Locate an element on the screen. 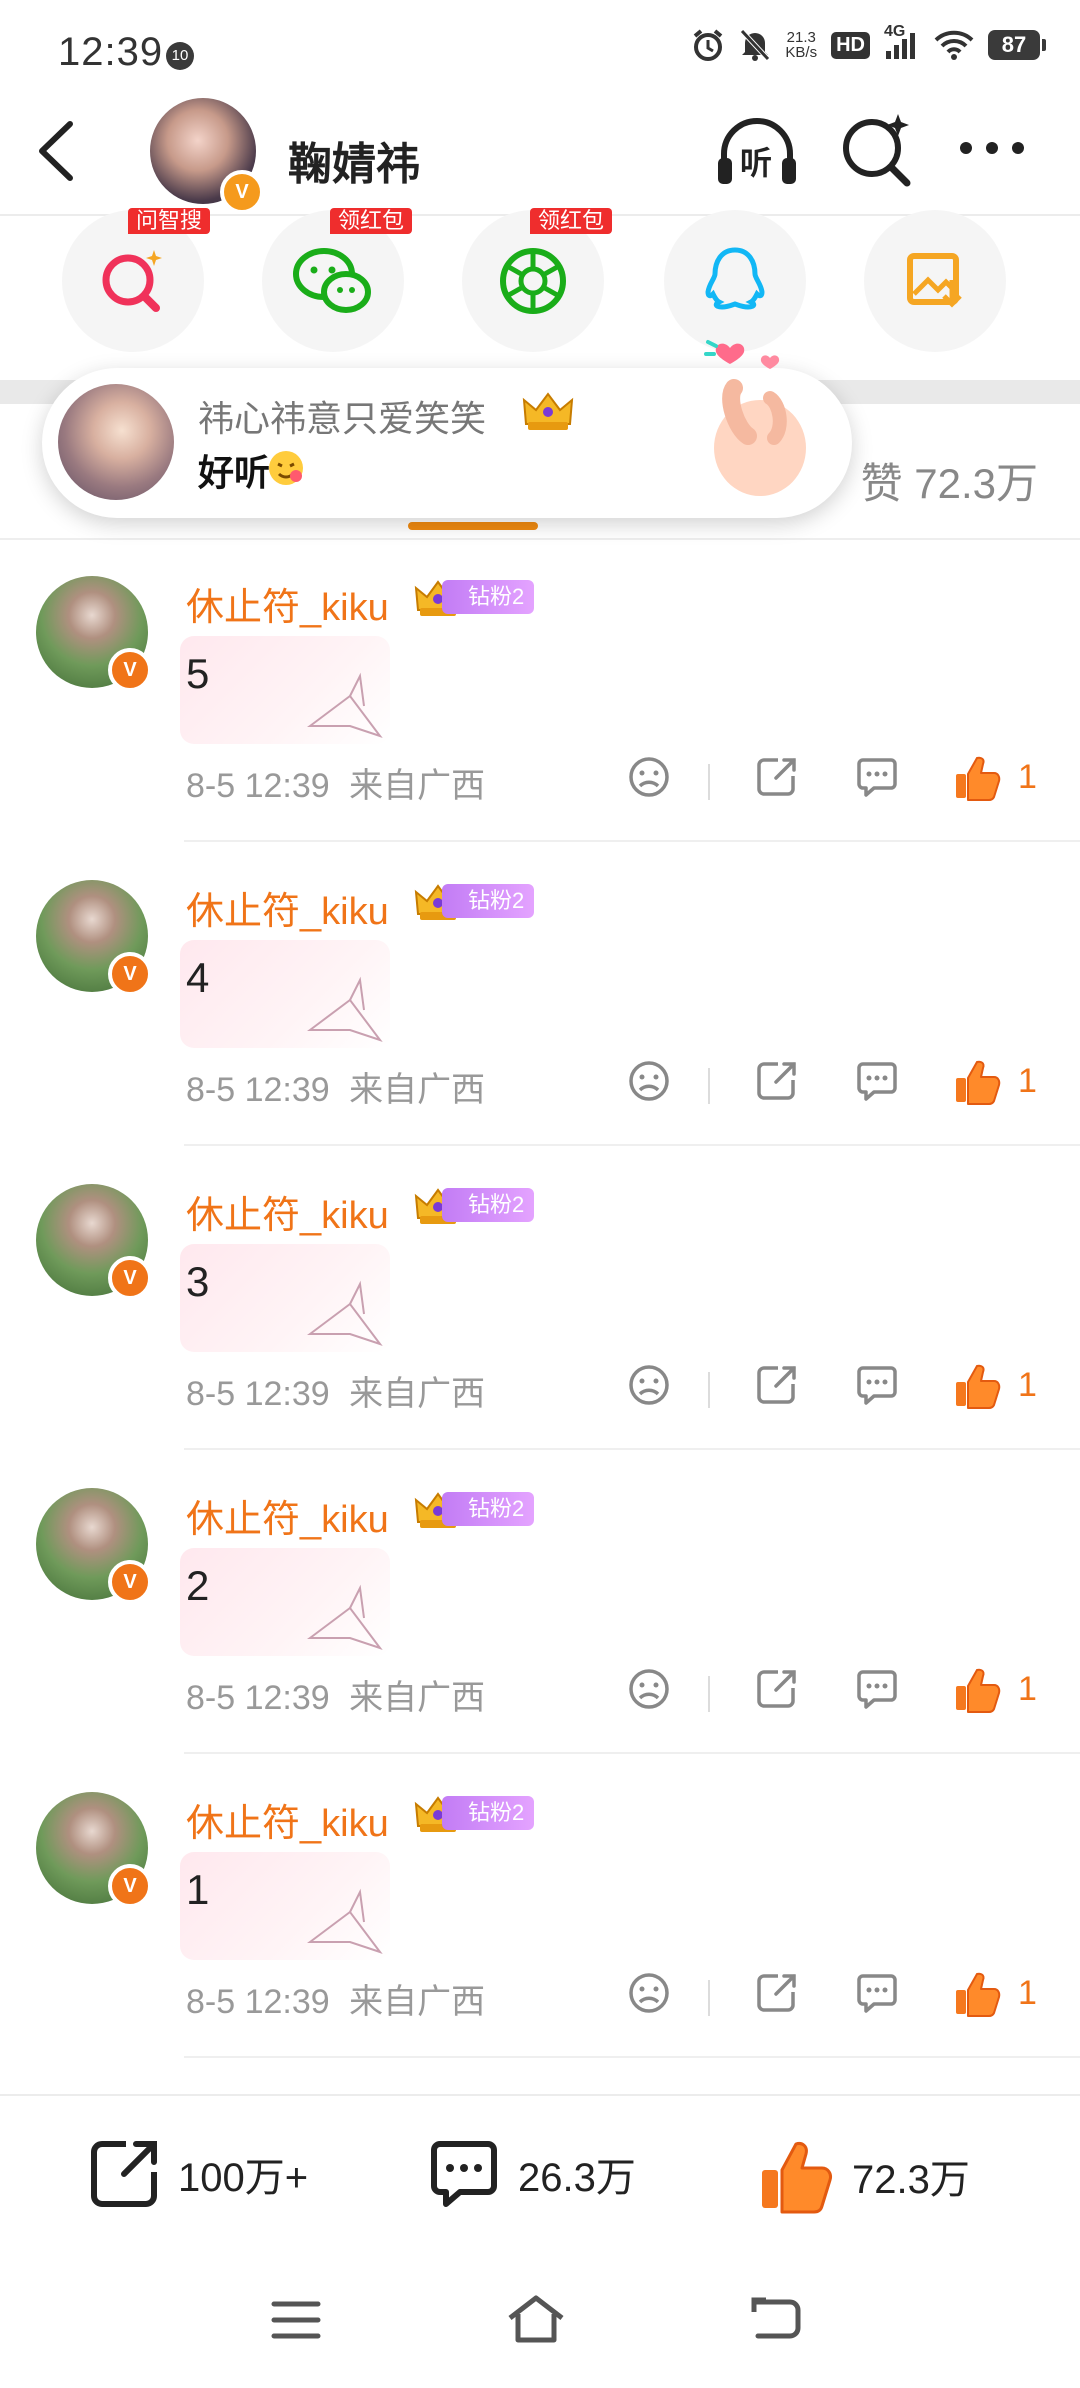 Image resolution: width=1080 pixels, height=2388 pixels. home-icon is located at coordinates (536, 2319).